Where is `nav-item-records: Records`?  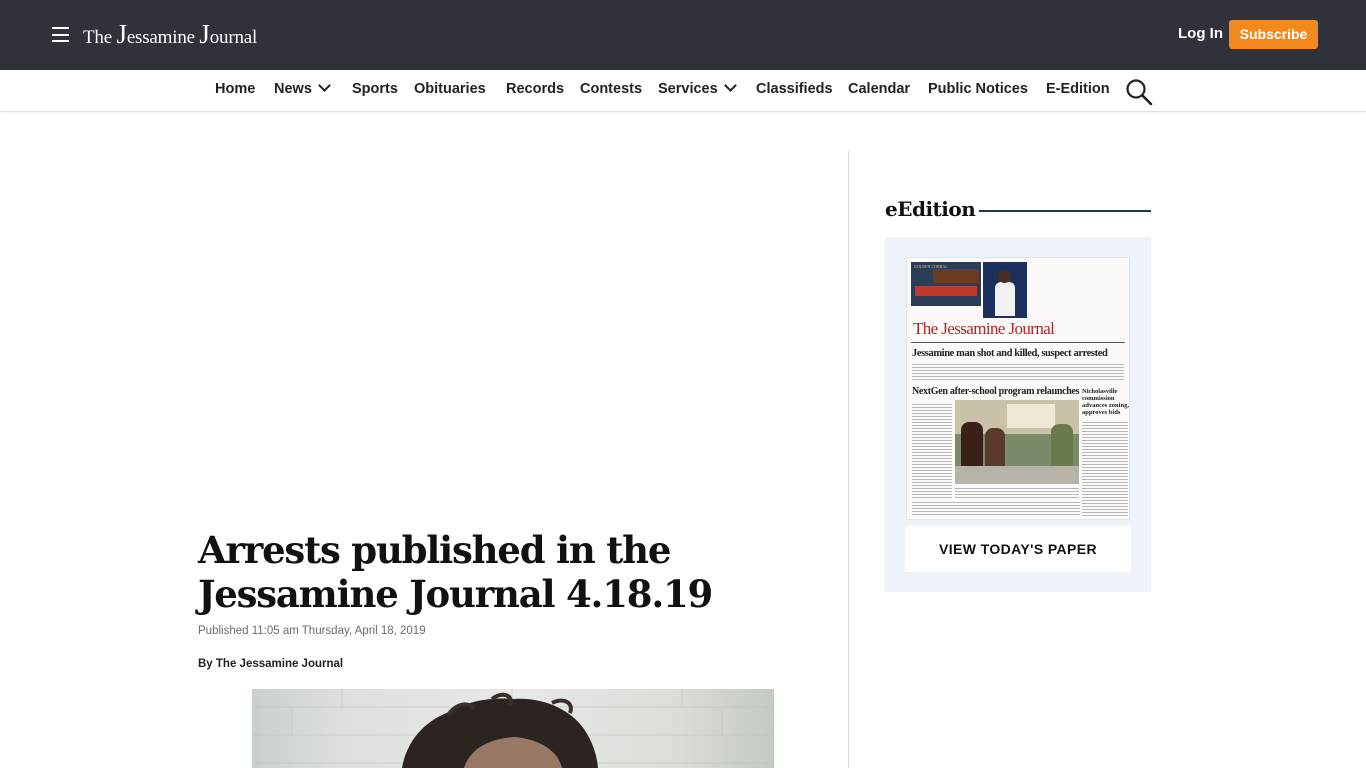
nav-item-records: Records is located at coordinates (535, 89).